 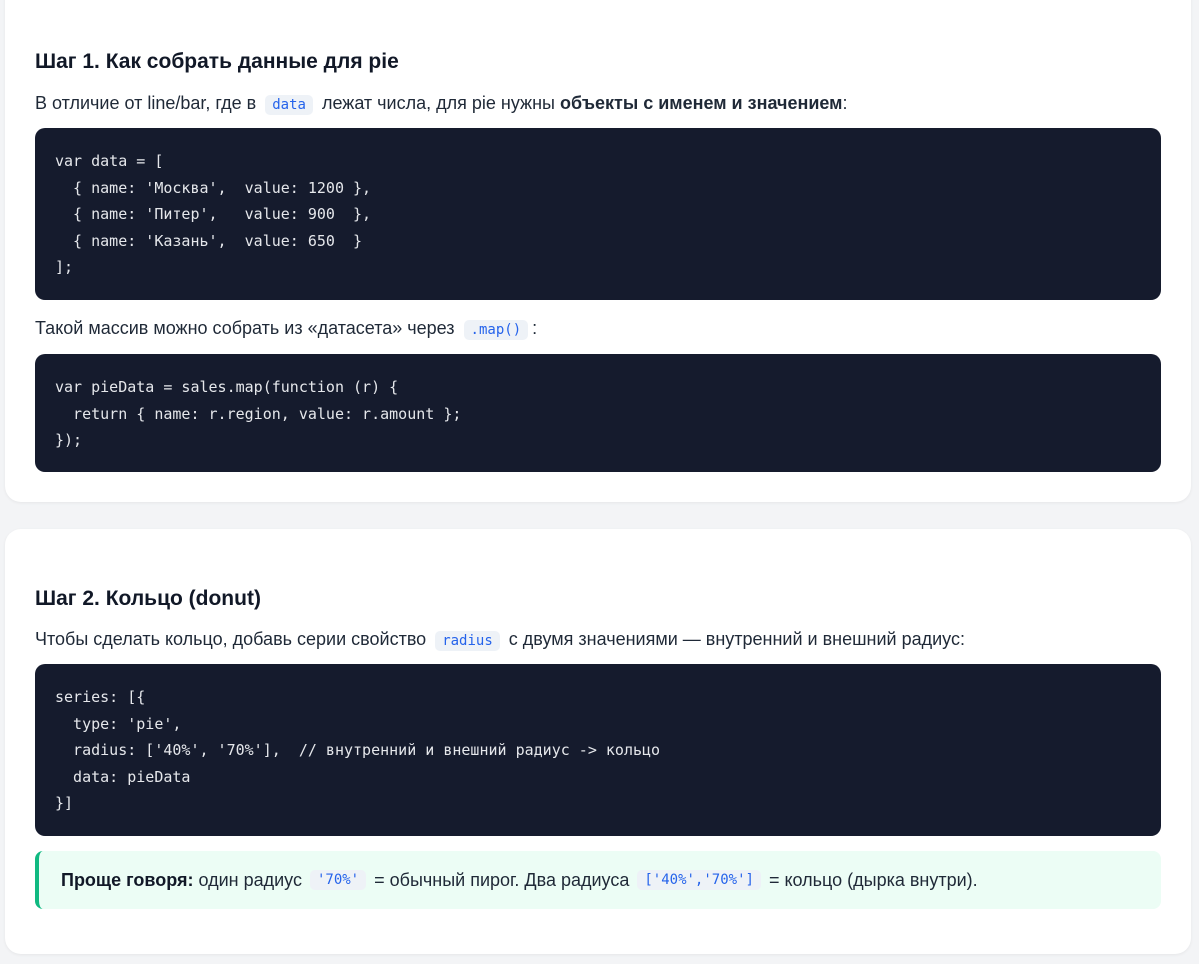 I want to click on inline-code-radius: radius, so click(x=467, y=641).